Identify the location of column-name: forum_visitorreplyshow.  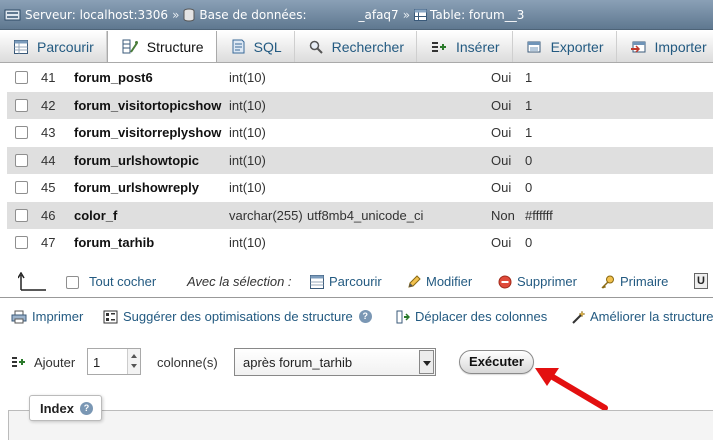
(147, 132).